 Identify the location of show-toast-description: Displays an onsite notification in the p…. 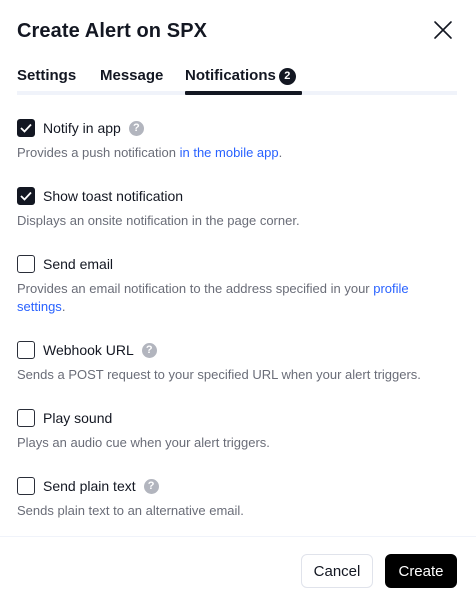
(158, 220).